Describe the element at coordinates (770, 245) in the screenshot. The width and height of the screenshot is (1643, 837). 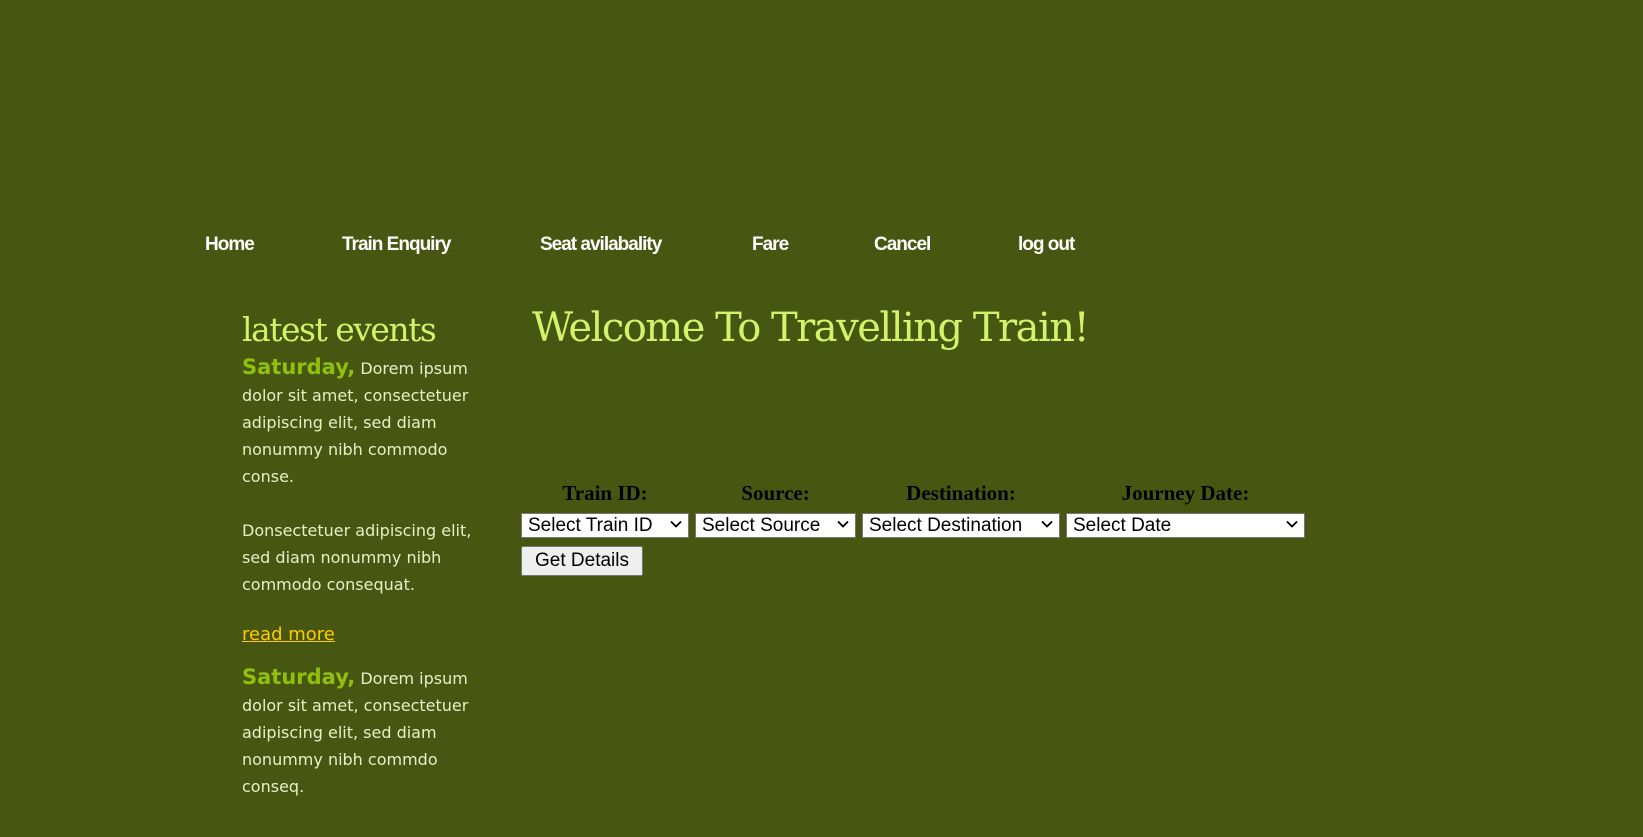
I see `nav-fare-link: Fare` at that location.